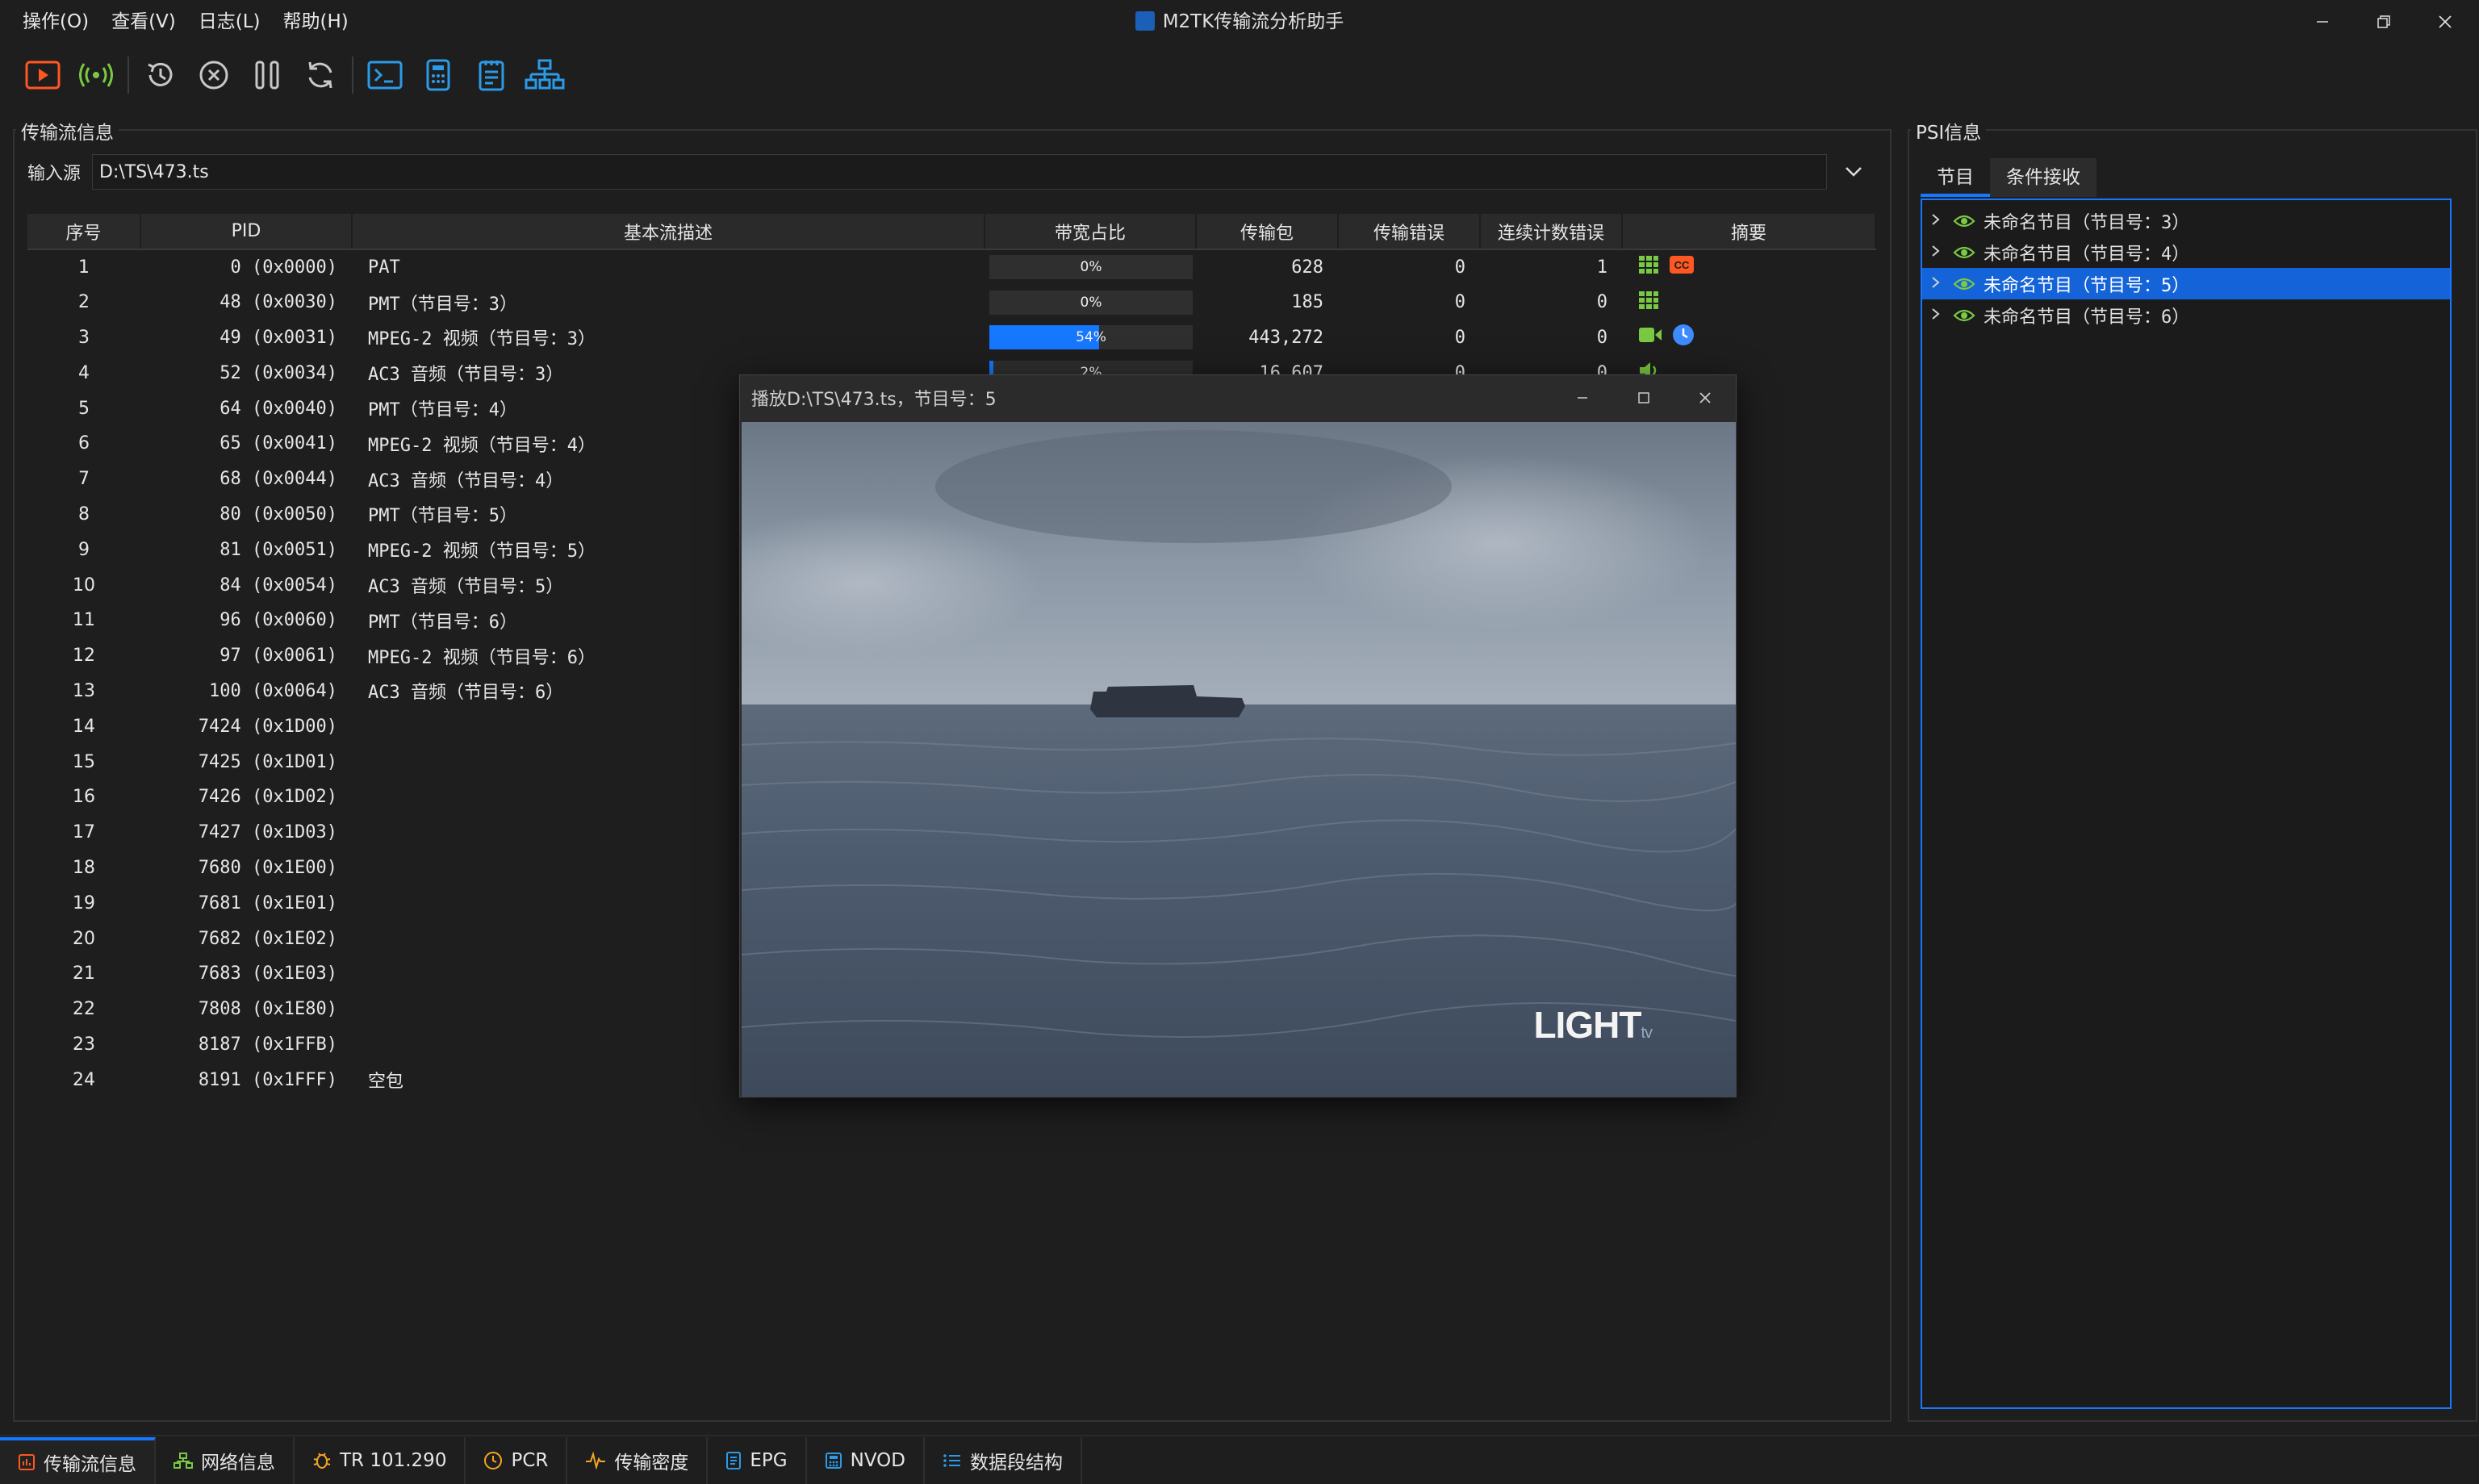 Image resolution: width=2479 pixels, height=1484 pixels. What do you see at coordinates (160, 75) in the screenshot?
I see `history-icon` at bounding box center [160, 75].